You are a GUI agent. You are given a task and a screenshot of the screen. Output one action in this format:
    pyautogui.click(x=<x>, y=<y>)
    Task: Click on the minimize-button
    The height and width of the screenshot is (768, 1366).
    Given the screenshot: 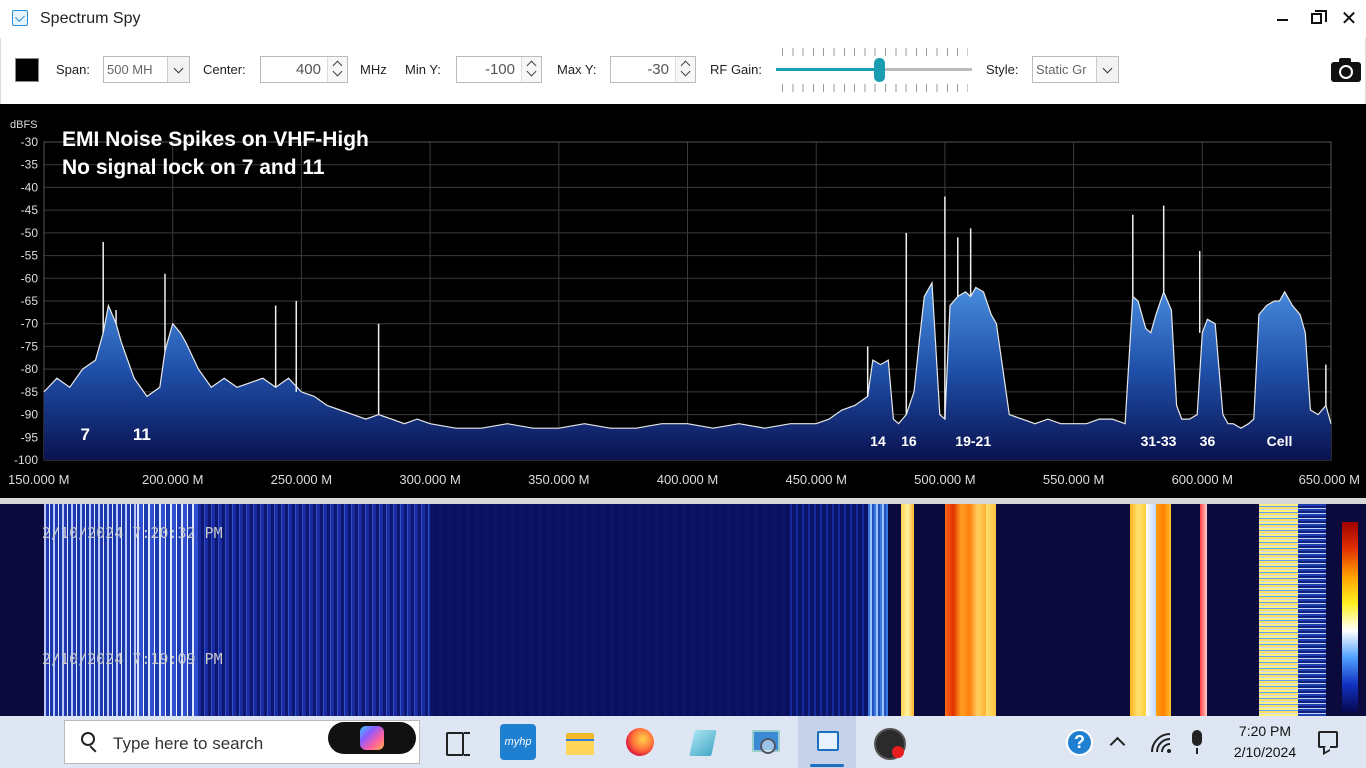 What is the action you would take?
    pyautogui.click(x=1282, y=18)
    